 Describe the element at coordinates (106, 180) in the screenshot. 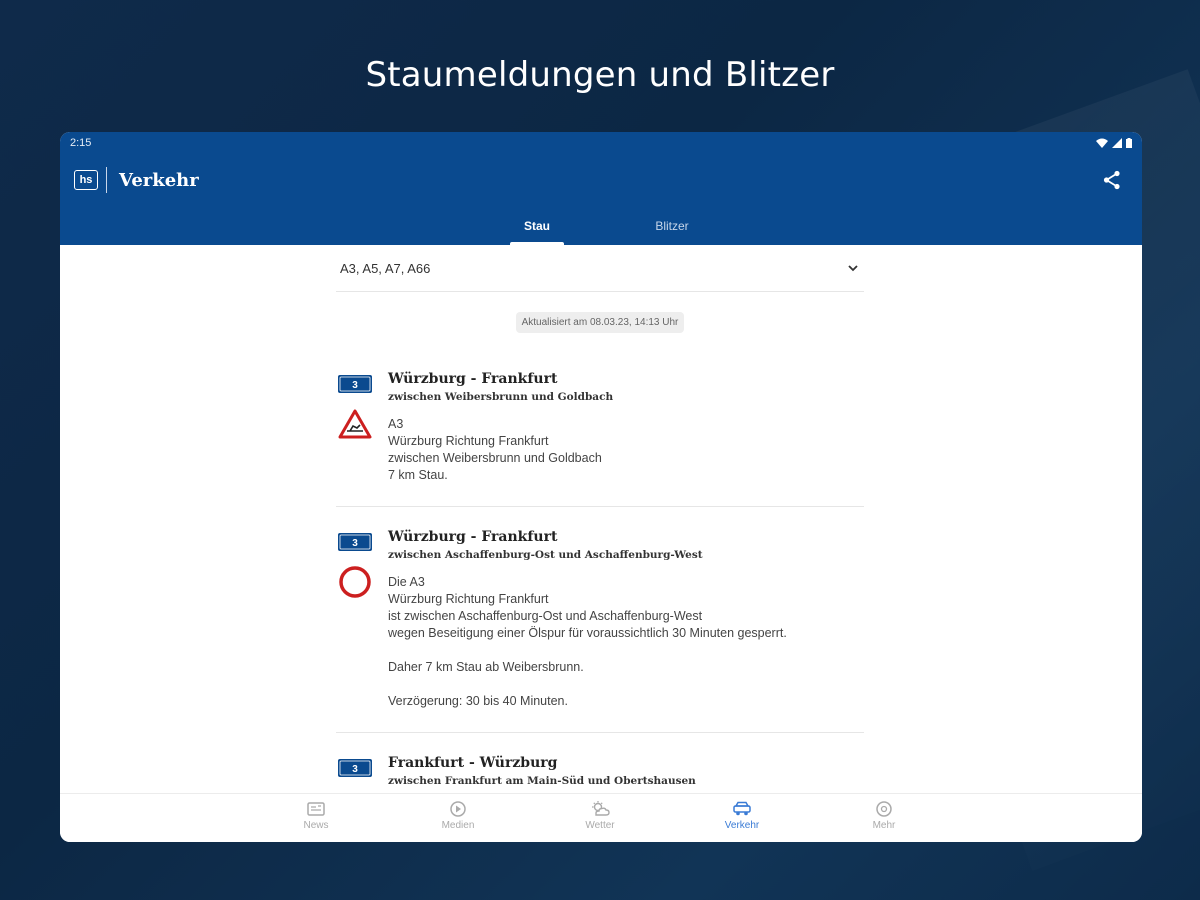

I see `logo-divider` at that location.